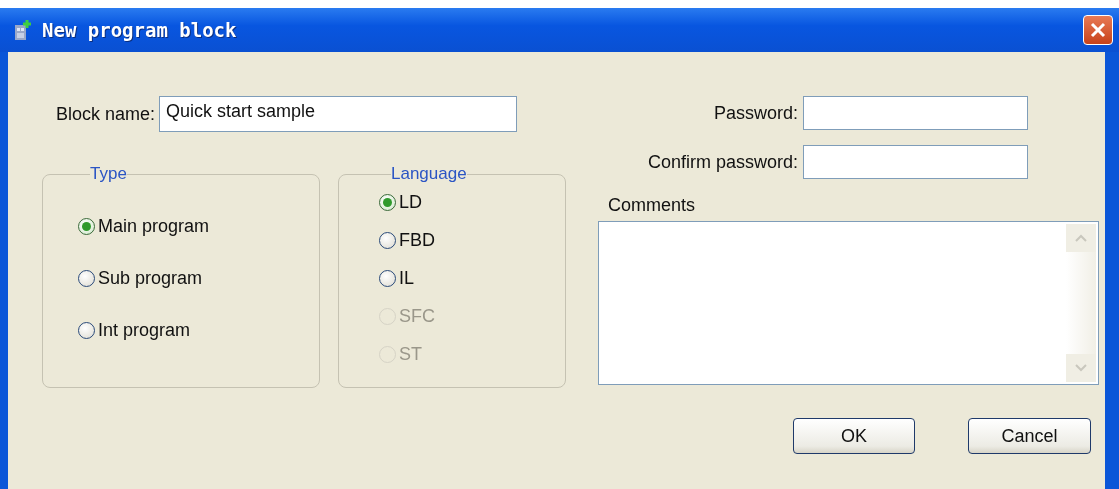 Image resolution: width=1119 pixels, height=489 pixels. I want to click on radio-button: FBD, so click(407, 240).